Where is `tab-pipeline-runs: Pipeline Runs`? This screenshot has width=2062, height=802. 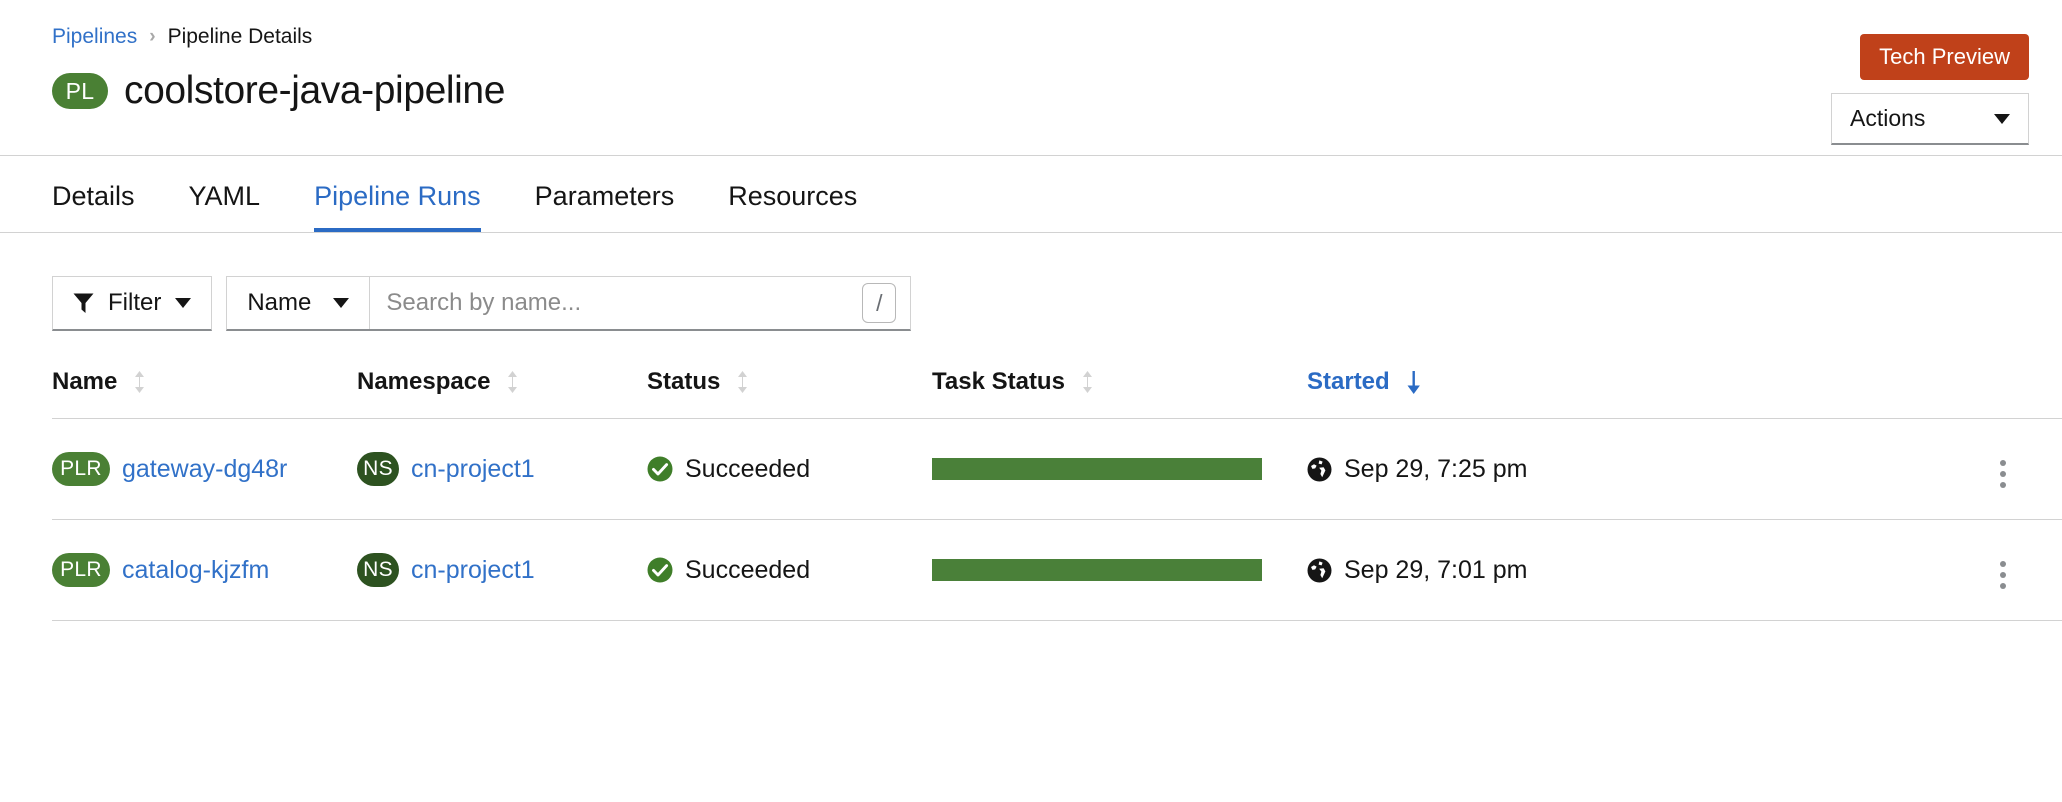
tab-pipeline-runs: Pipeline Runs is located at coordinates (397, 206).